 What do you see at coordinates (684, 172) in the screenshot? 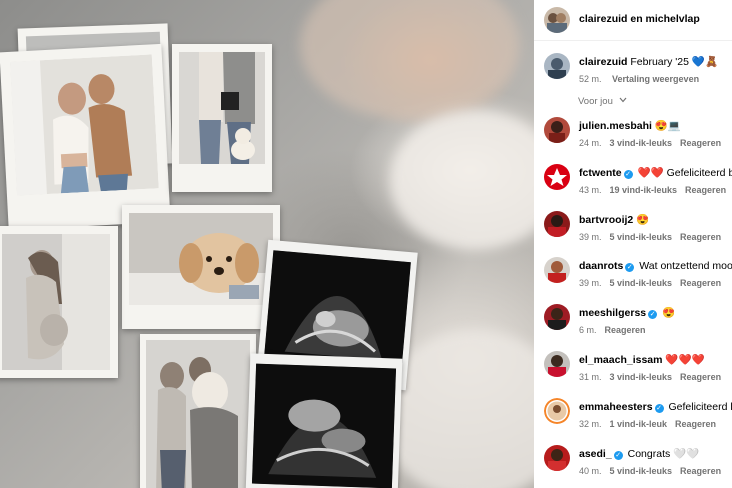
I see `comment-text: ❤️❤️ Gefeliciteerd be` at bounding box center [684, 172].